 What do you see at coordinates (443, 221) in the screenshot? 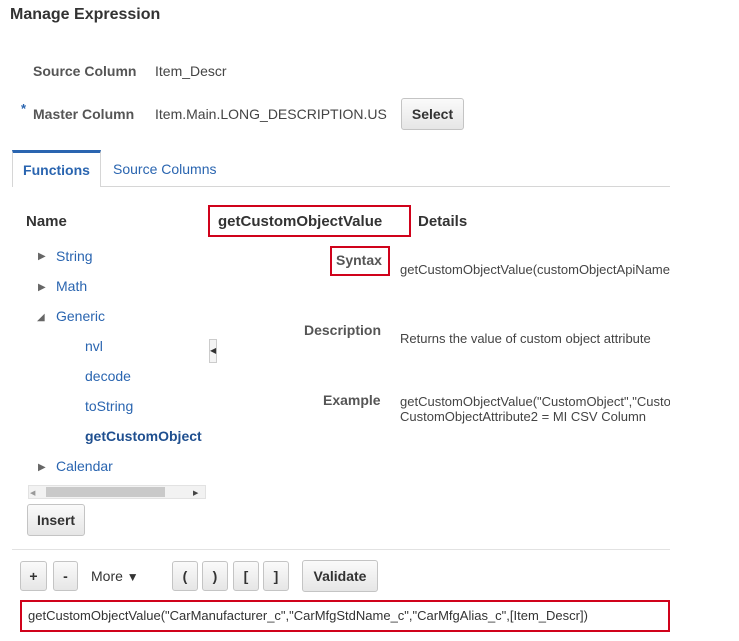
I see `details-header: Details` at bounding box center [443, 221].